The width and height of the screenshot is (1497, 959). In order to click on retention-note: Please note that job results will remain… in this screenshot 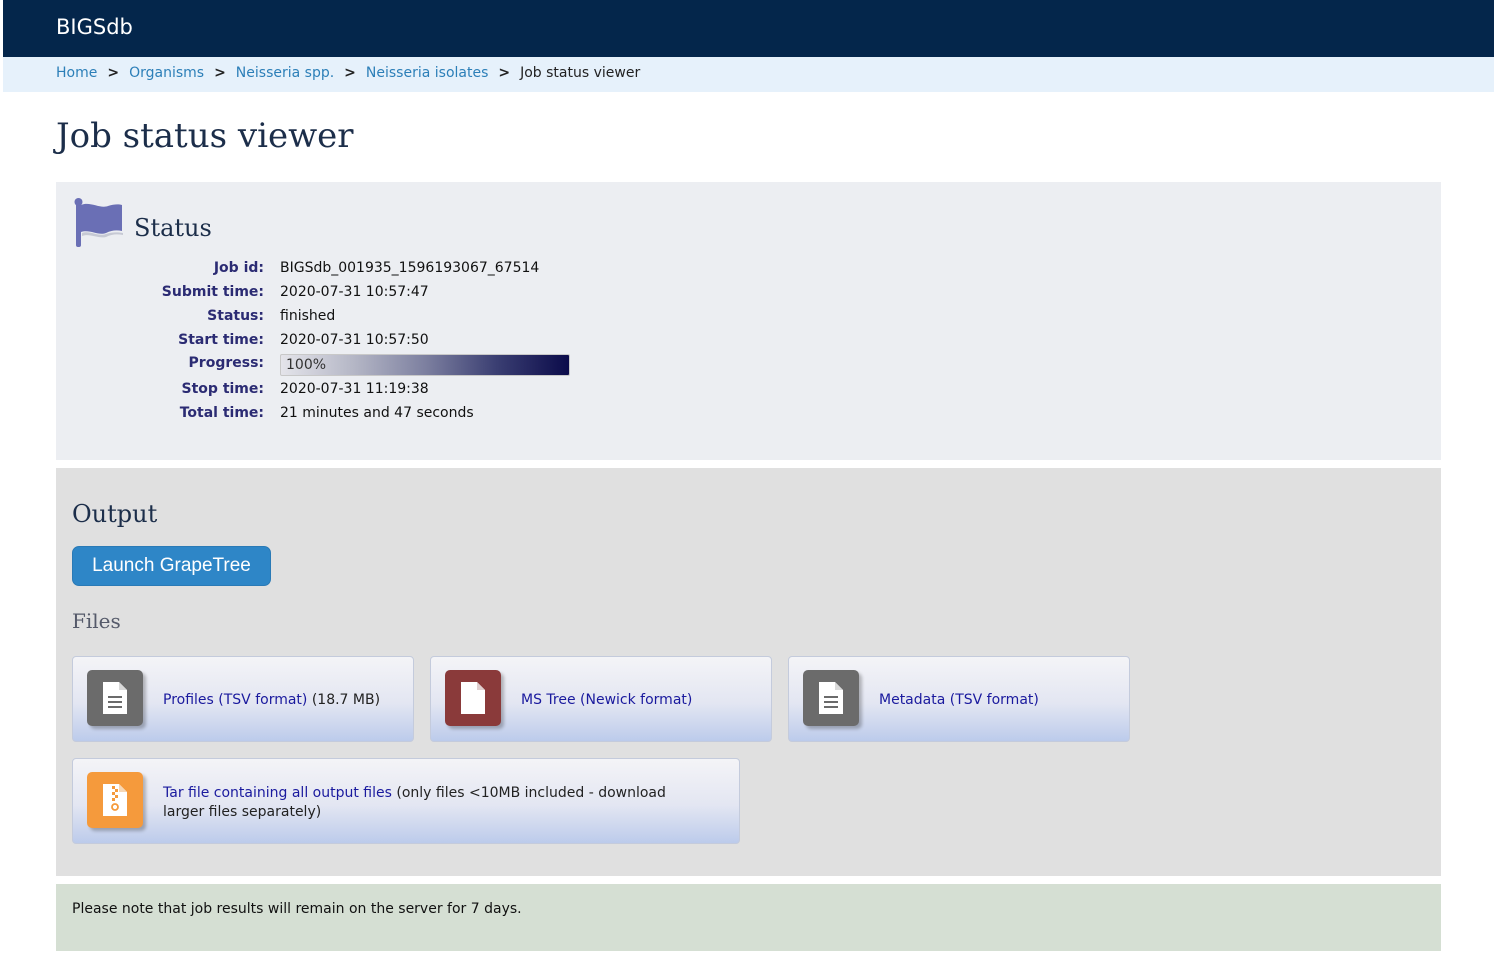, I will do `click(297, 909)`.